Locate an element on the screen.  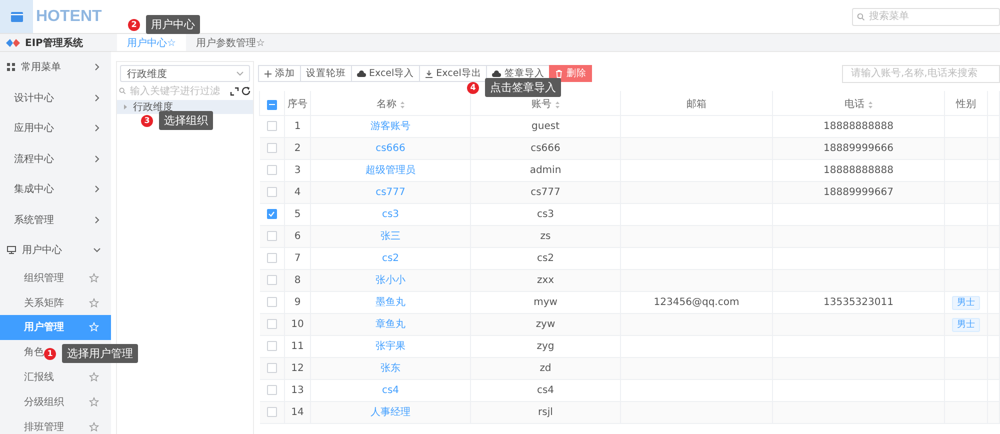
column-header: 电话 is located at coordinates (858, 105).